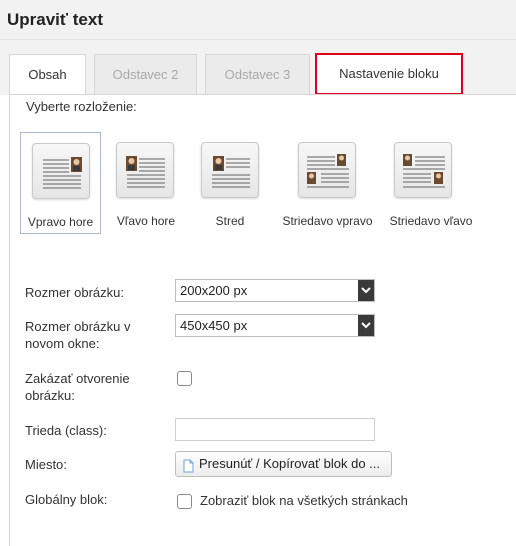 The image size is (516, 546). Describe the element at coordinates (257, 74) in the screenshot. I see `tab-odstavec-3: Odstavec 3` at that location.